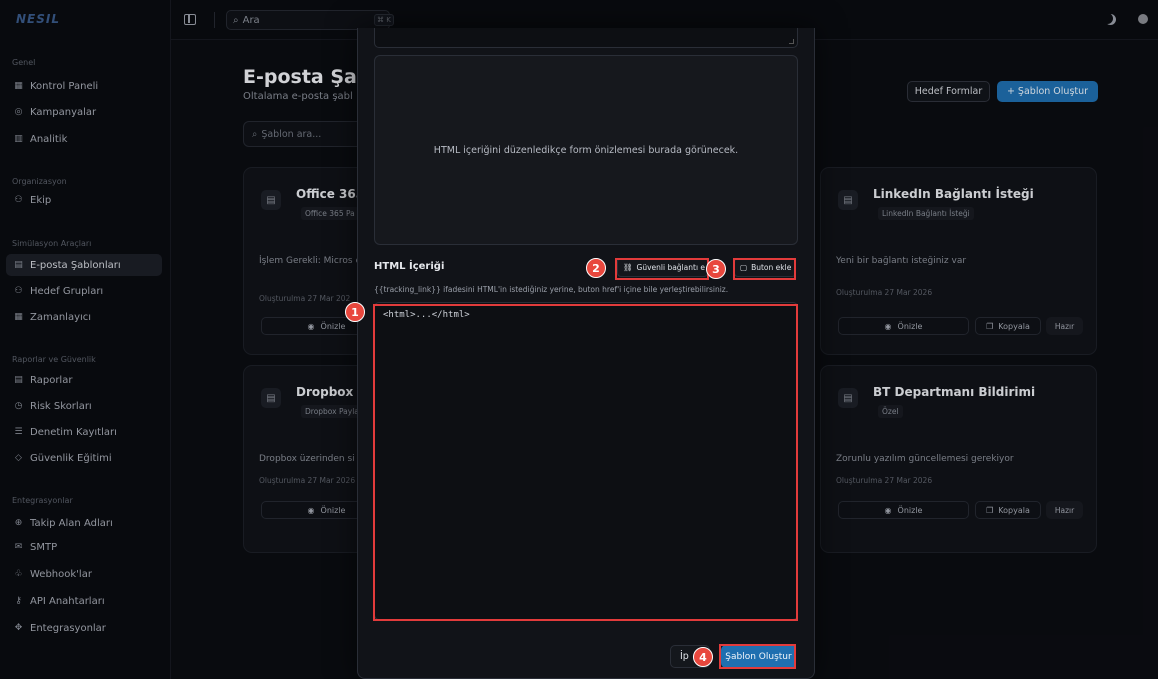 This screenshot has height=679, width=1158. Describe the element at coordinates (71, 458) in the screenshot. I see `sidebar-item-label: Güvenlik Eğitimi` at that location.